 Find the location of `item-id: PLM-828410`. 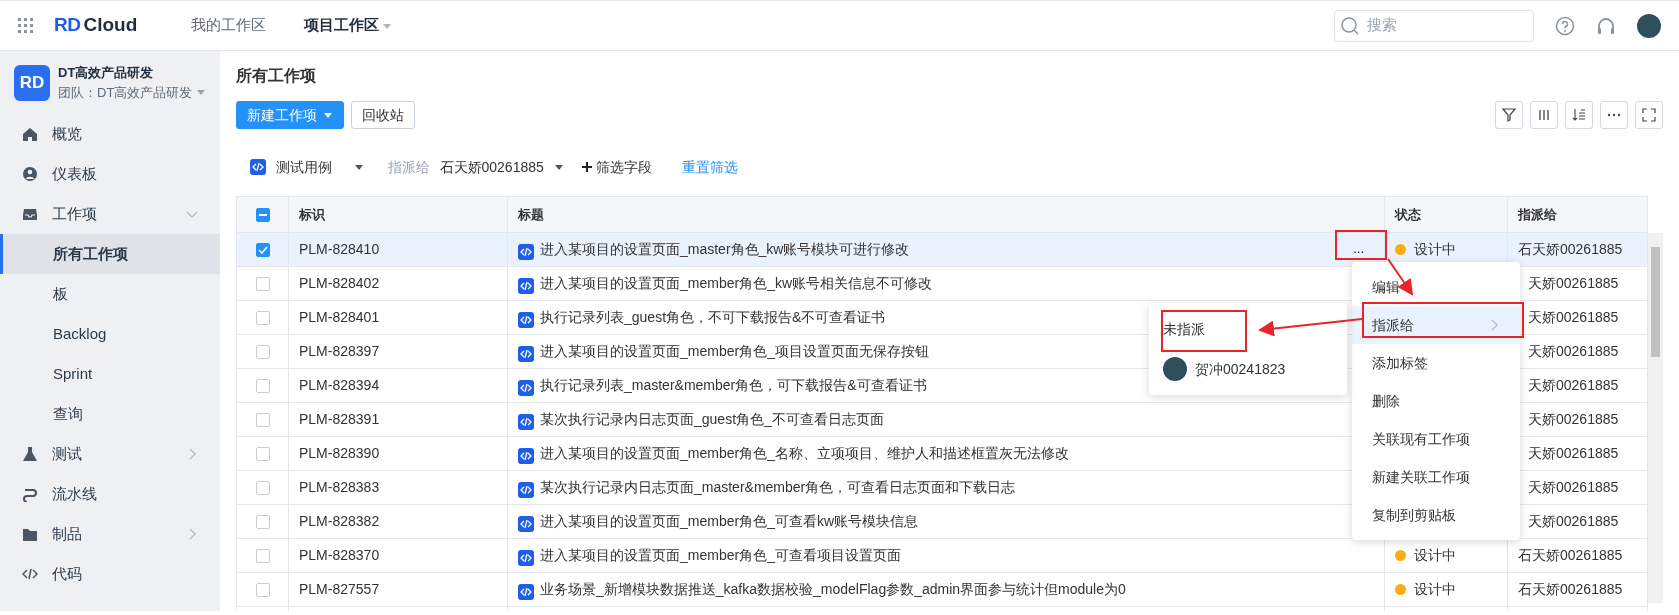

item-id: PLM-828410 is located at coordinates (339, 249).